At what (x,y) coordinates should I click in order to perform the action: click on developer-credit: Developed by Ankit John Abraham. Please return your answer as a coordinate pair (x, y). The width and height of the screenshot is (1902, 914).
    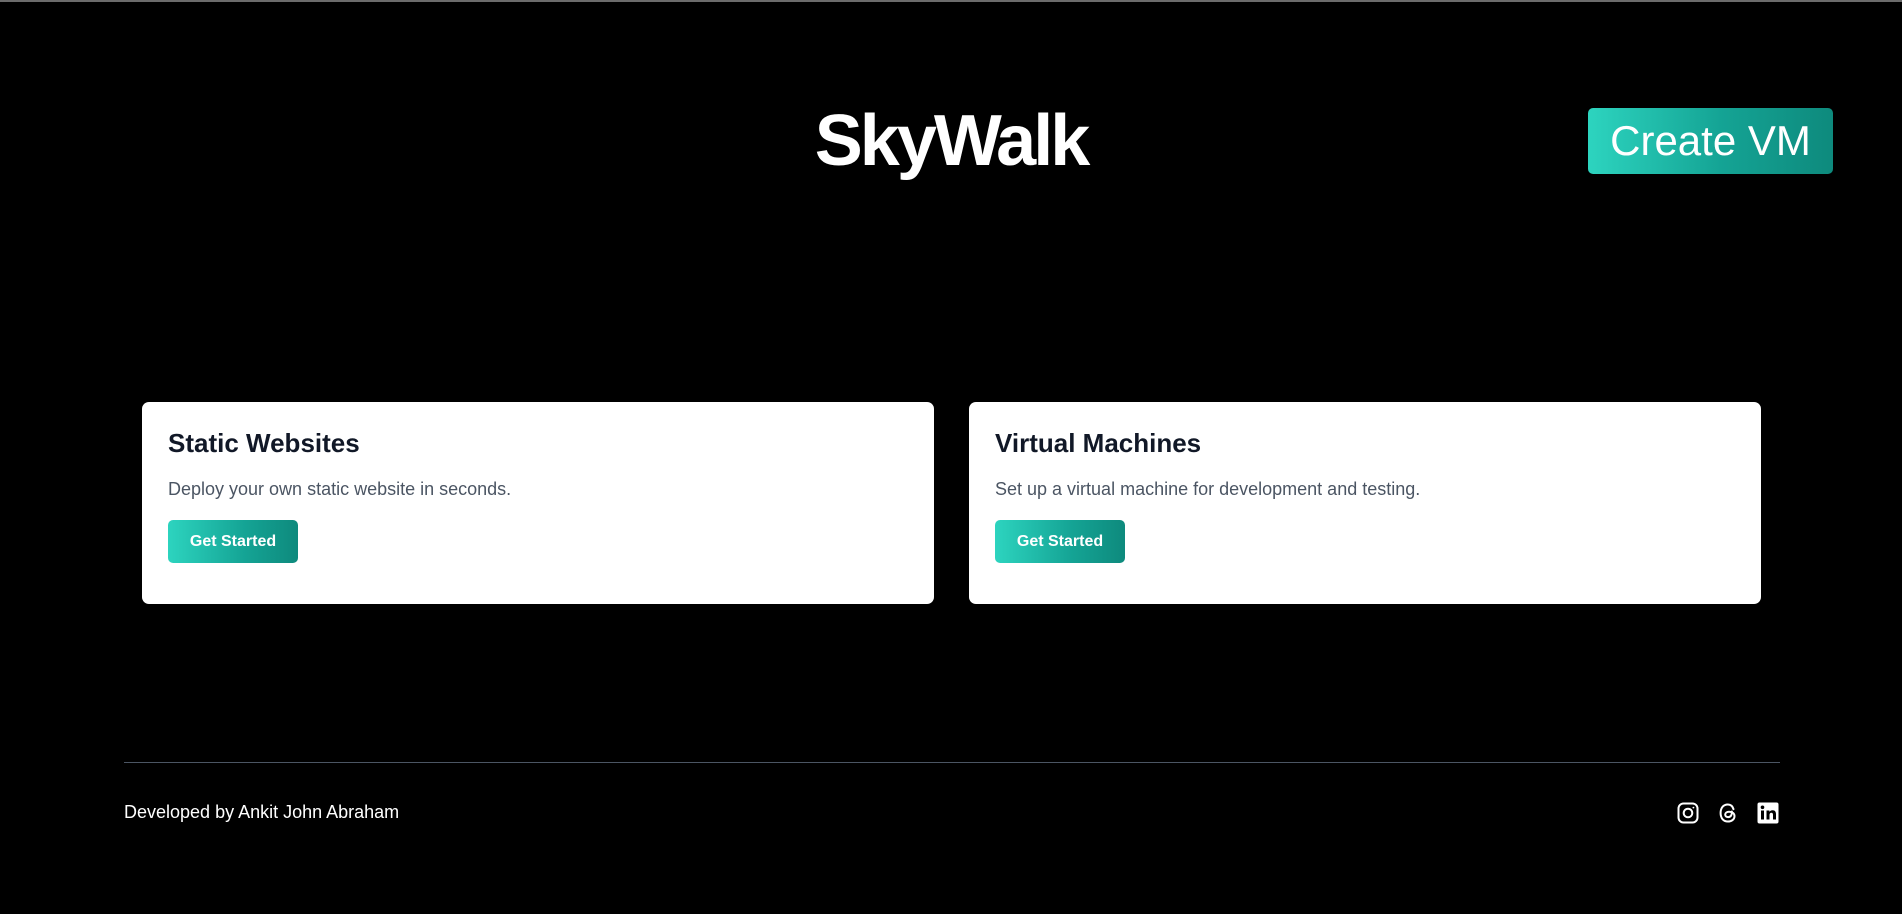
    Looking at the image, I should click on (262, 812).